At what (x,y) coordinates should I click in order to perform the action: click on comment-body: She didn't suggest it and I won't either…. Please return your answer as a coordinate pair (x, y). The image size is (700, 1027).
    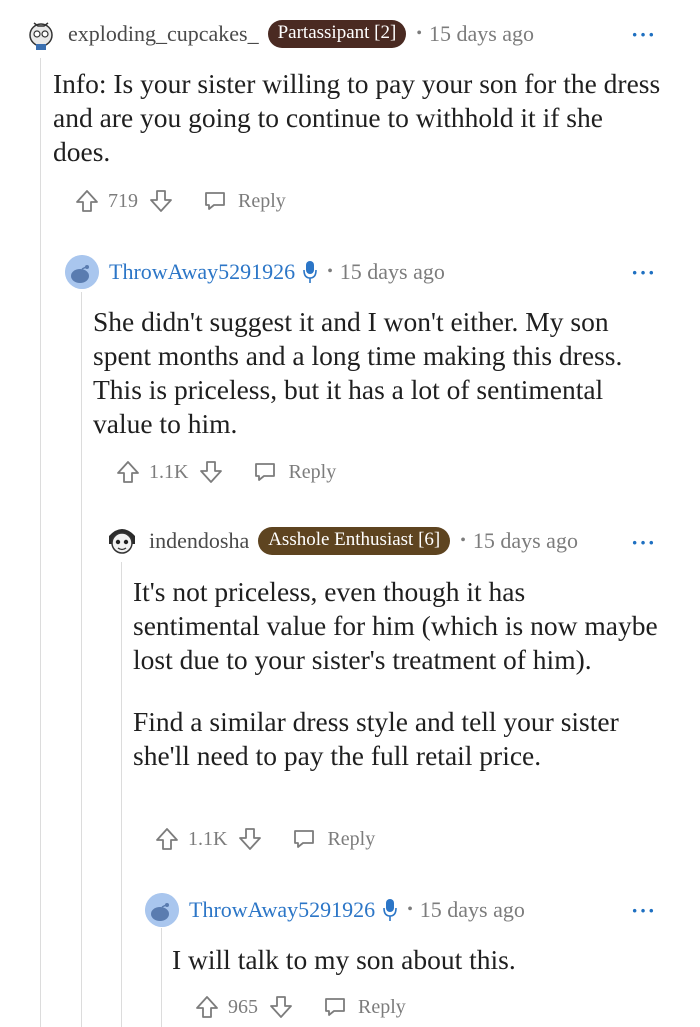
    Looking at the image, I should click on (378, 373).